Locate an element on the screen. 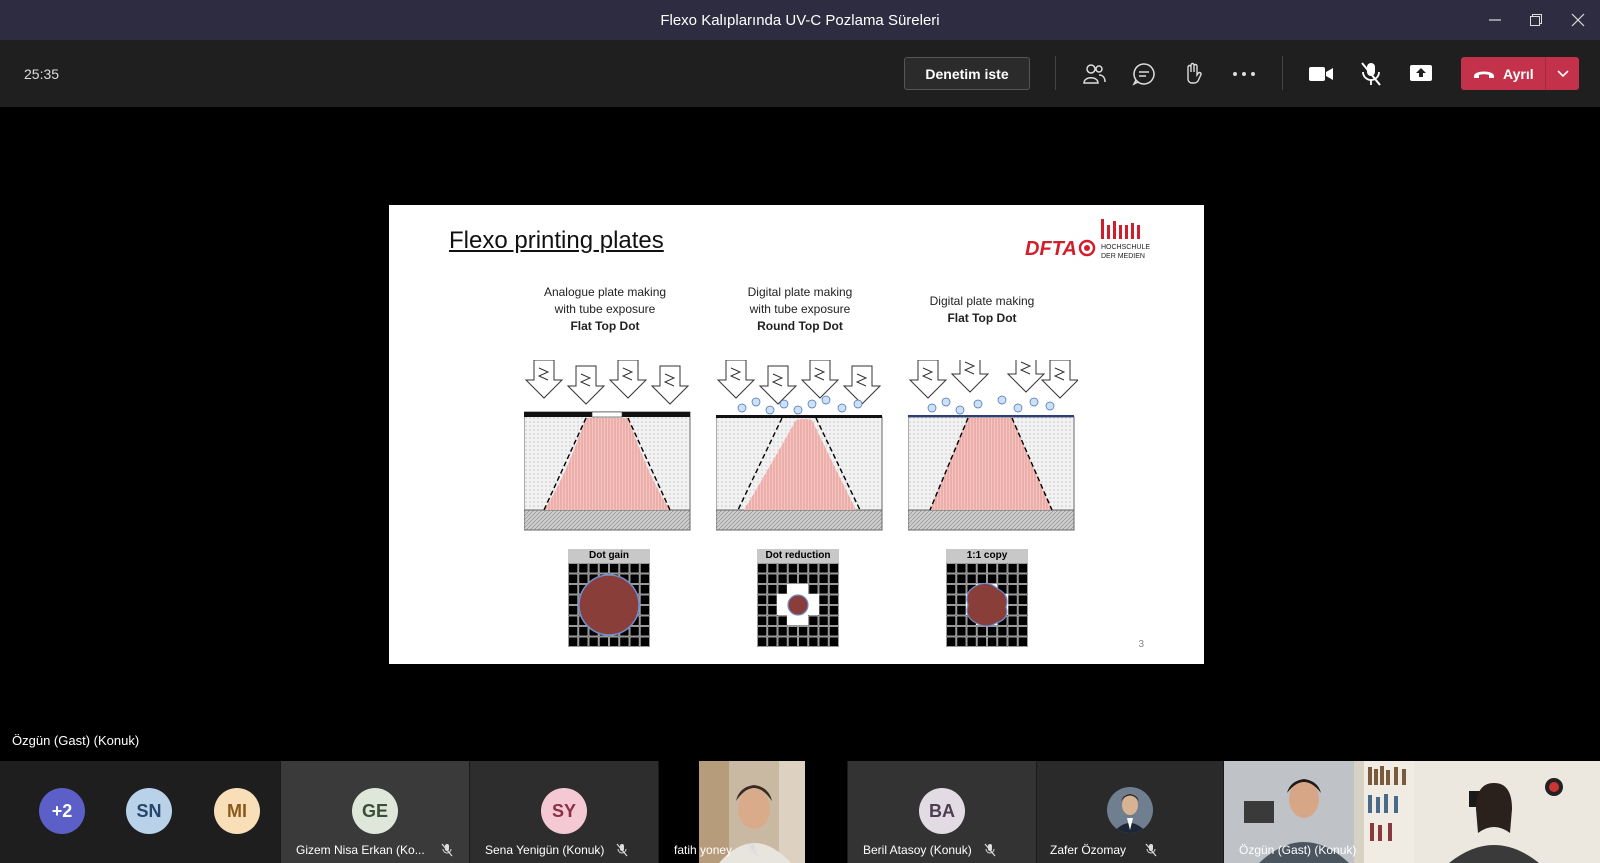 This screenshot has height=863, width=1600. avatar-overflow: +2 is located at coordinates (62, 811).